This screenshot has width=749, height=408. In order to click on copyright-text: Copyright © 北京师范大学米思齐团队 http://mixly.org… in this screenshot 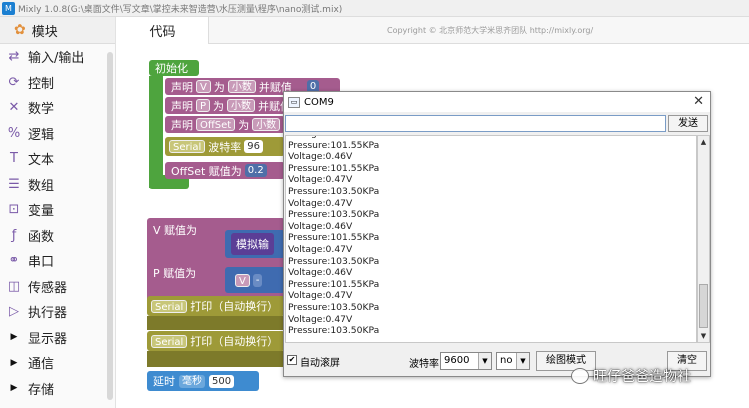, I will do `click(490, 30)`.